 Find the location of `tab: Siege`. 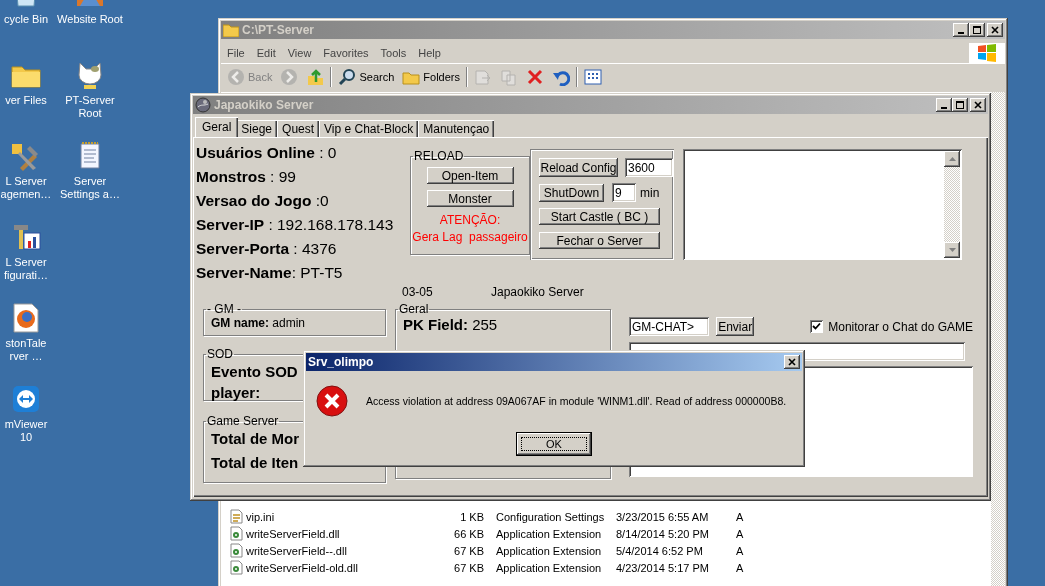

tab: Siege is located at coordinates (257, 128).